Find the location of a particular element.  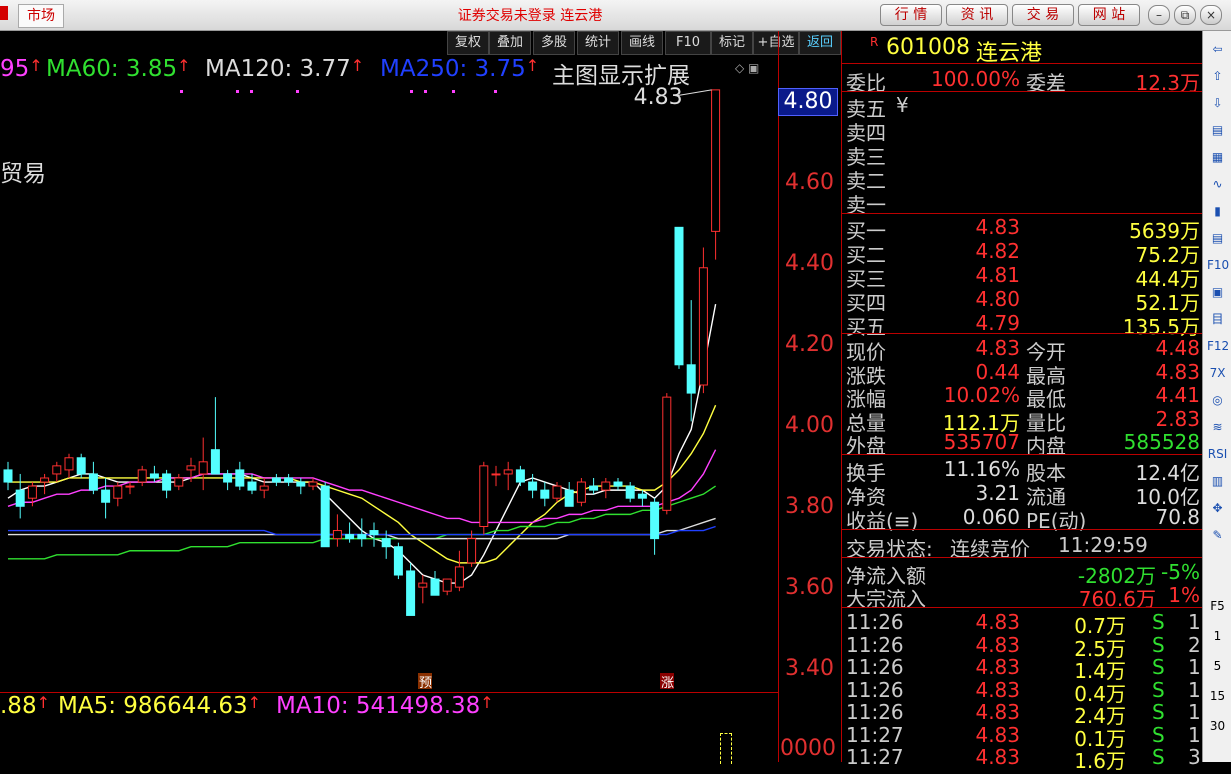

current-price-tag: 4.80 is located at coordinates (808, 102).